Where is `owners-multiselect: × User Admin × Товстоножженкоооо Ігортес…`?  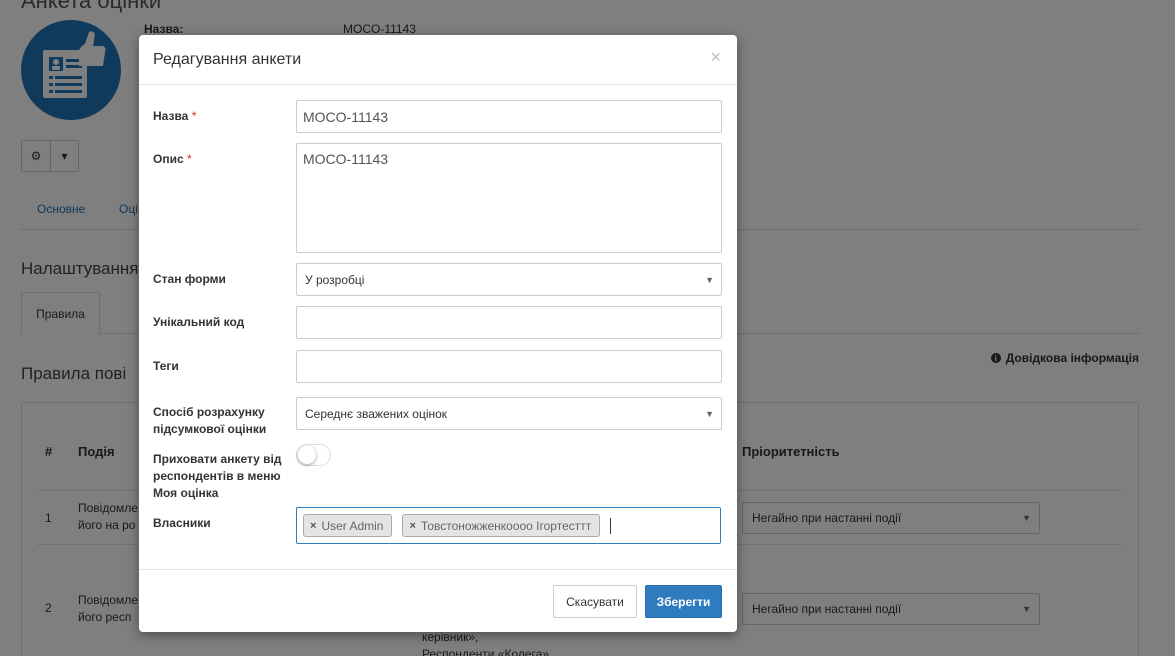 owners-multiselect: × User Admin × Товстоножженкоооо Ігортес… is located at coordinates (508, 525).